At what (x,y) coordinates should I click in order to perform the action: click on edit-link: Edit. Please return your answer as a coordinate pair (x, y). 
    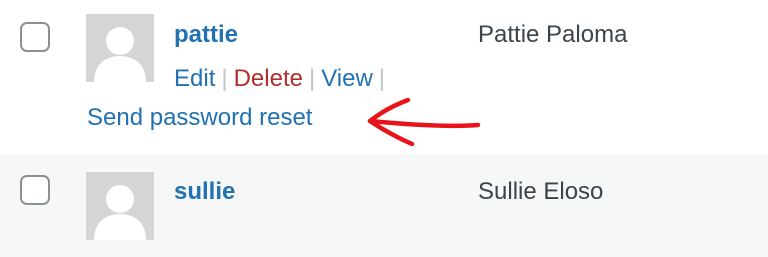
    Looking at the image, I should click on (194, 78).